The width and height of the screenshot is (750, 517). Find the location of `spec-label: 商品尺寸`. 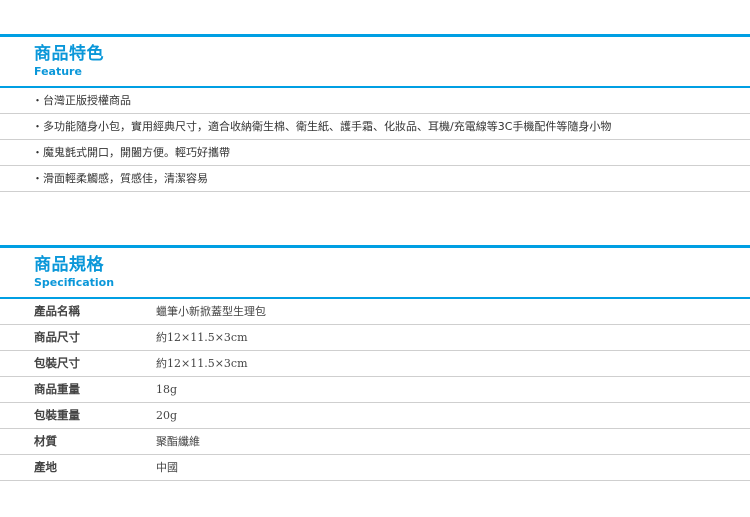

spec-label: 商品尺寸 is located at coordinates (57, 337).